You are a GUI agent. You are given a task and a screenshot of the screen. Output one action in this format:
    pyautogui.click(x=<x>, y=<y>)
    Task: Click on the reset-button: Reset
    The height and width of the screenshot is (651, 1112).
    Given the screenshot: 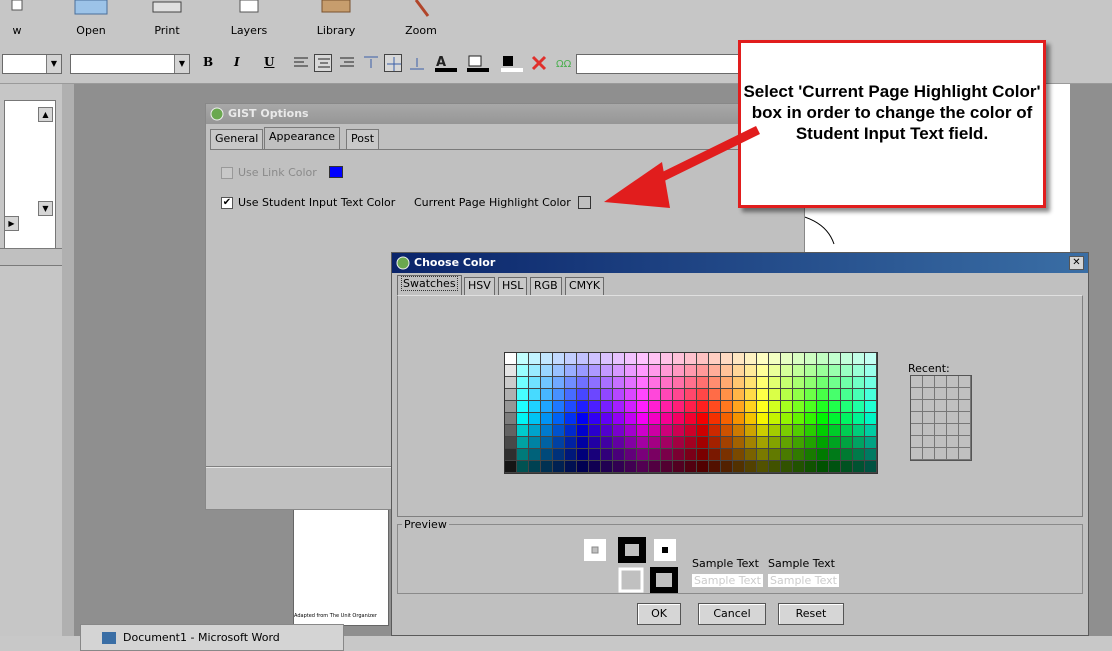 What is the action you would take?
    pyautogui.click(x=811, y=614)
    